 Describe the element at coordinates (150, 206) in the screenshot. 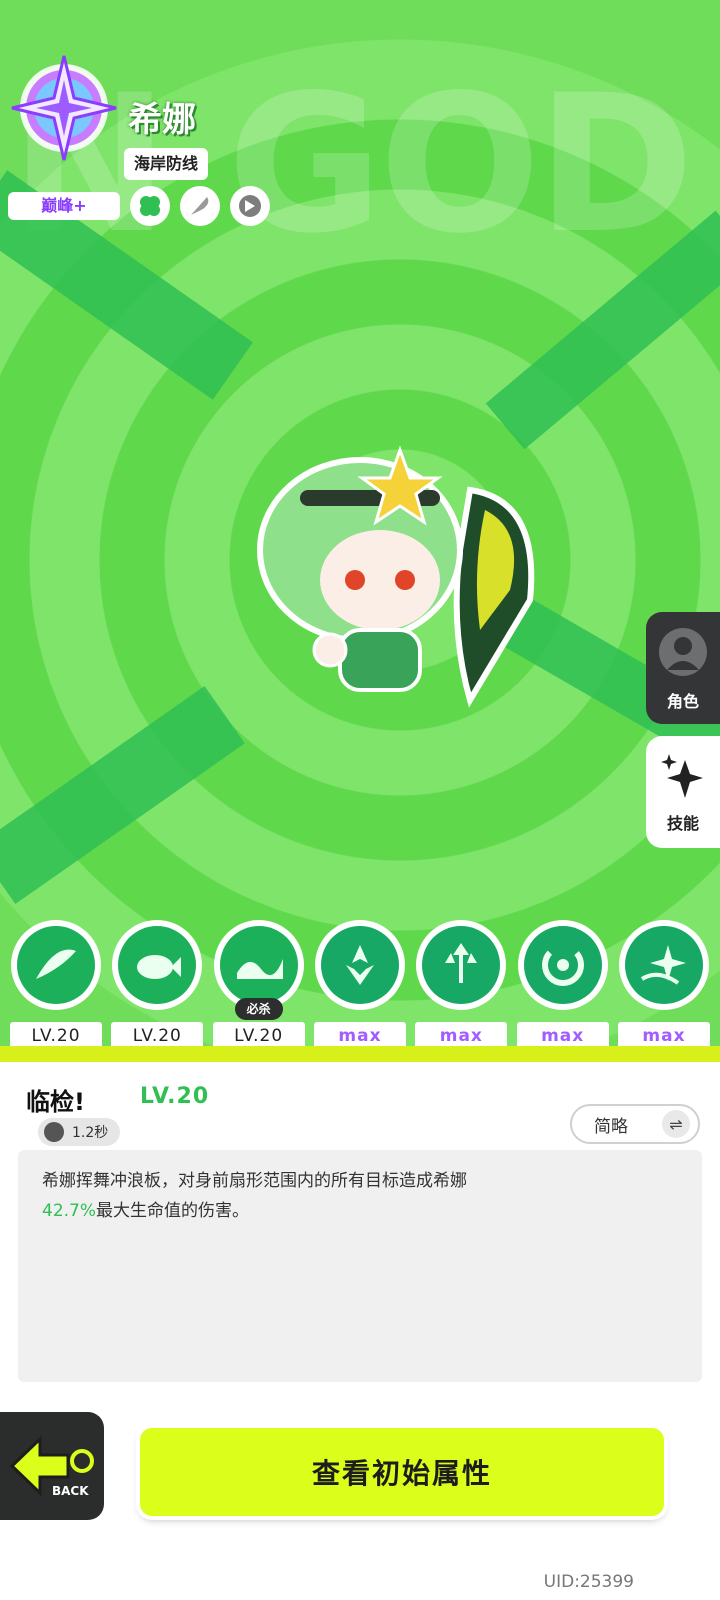

I see `clover-icon` at that location.